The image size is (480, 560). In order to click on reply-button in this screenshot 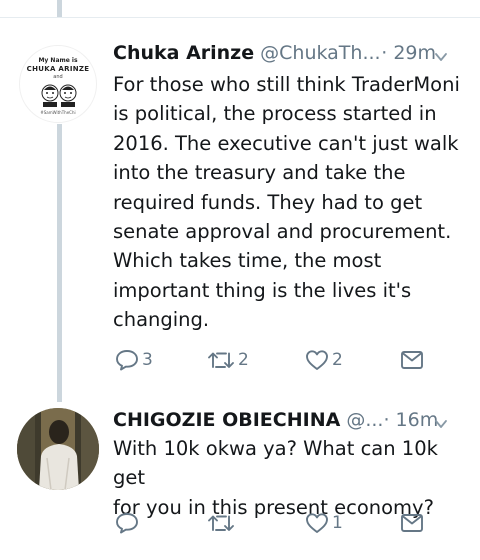, I will do `click(128, 523)`.